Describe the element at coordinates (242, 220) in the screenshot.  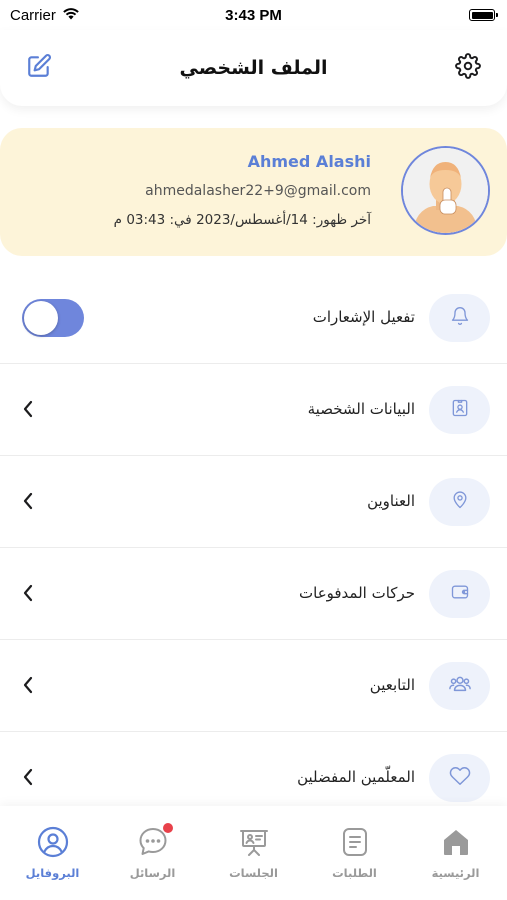
I see `last-seen-text: آخر ظهور: 14/أغسطس/2023 في: 03:43 م` at that location.